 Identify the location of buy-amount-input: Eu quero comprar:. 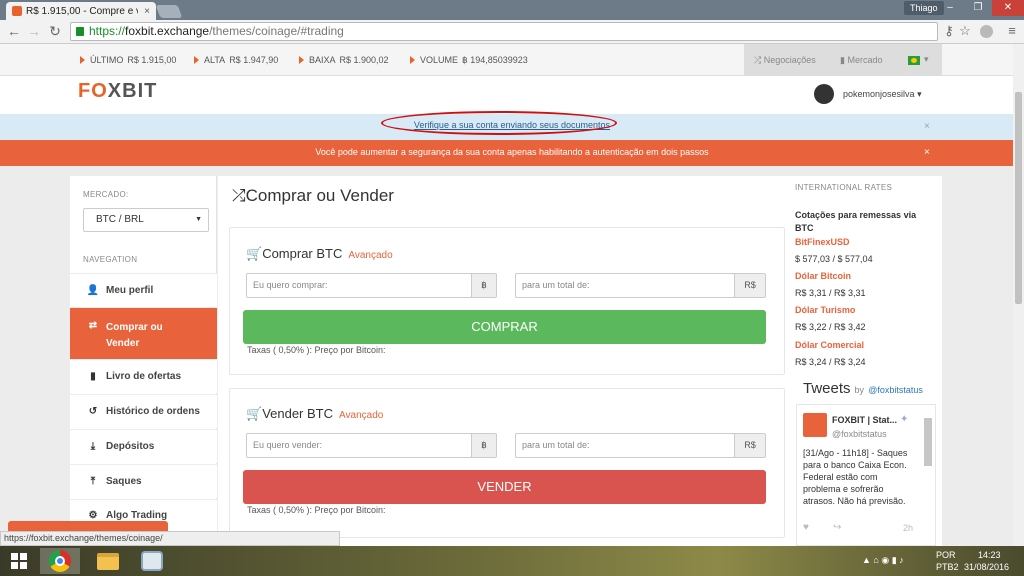
(359, 285).